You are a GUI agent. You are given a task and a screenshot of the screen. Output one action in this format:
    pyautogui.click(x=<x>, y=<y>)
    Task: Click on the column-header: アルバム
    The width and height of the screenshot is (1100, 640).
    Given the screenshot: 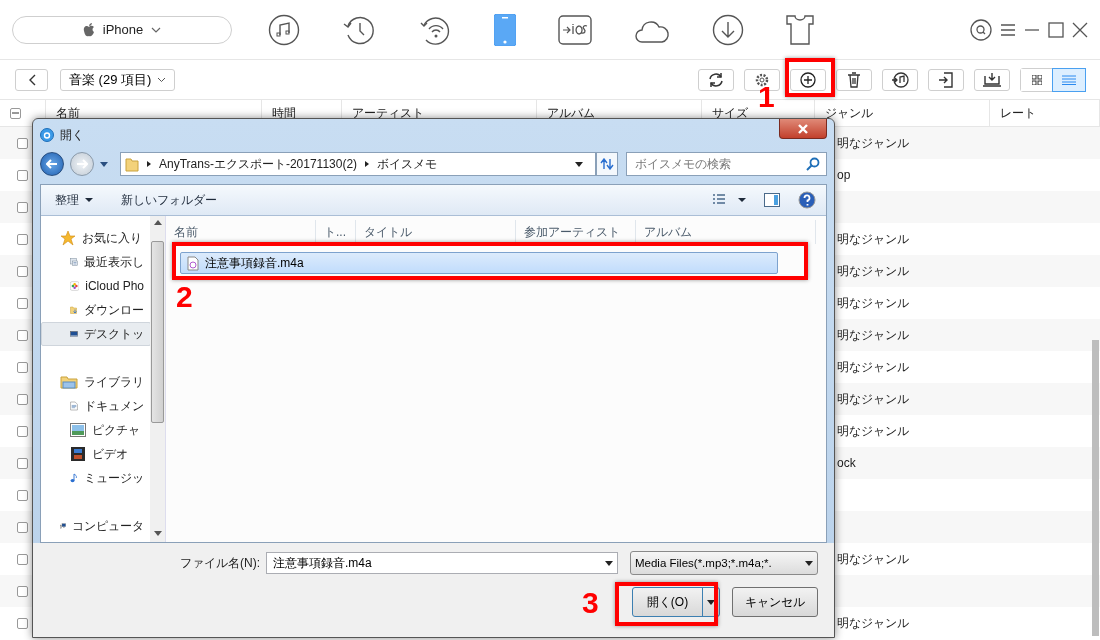 What is the action you would take?
    pyautogui.click(x=726, y=232)
    